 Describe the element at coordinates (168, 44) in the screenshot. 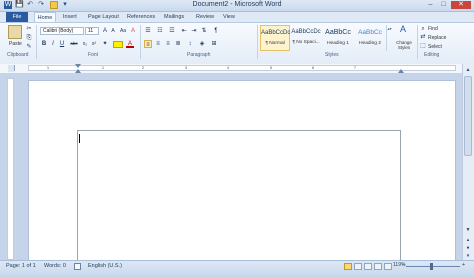

I see `align-right-icon: ≡` at that location.